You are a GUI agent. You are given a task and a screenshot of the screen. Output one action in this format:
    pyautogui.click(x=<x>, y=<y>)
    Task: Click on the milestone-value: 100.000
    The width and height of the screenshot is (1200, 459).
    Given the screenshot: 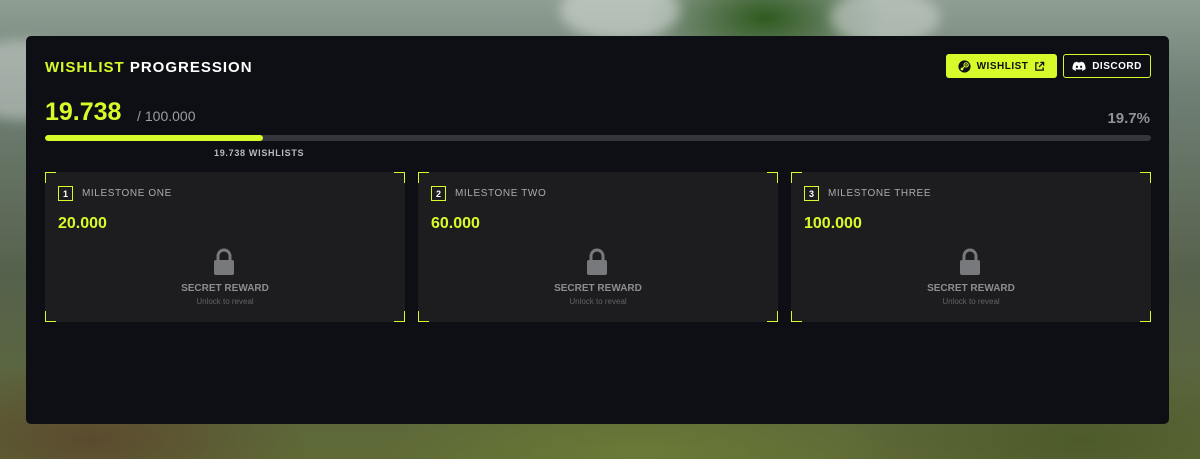 What is the action you would take?
    pyautogui.click(x=833, y=223)
    